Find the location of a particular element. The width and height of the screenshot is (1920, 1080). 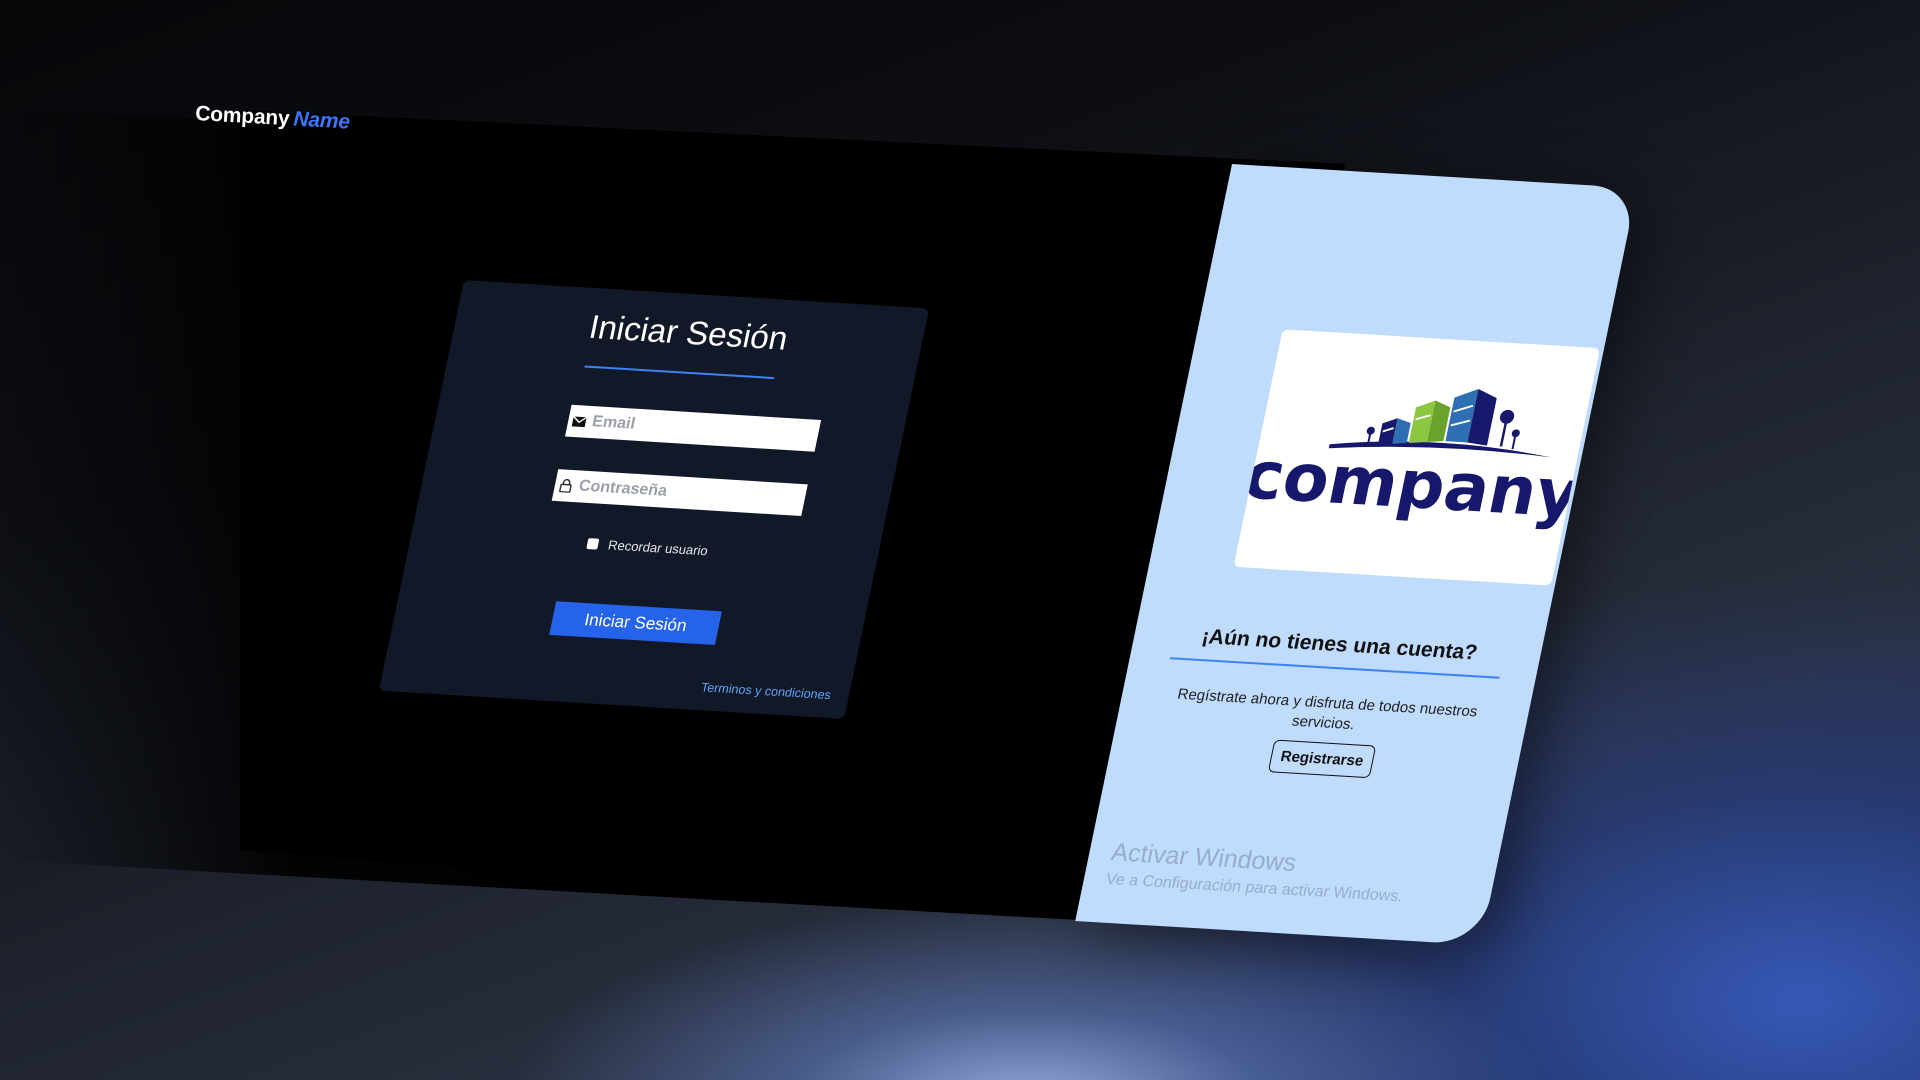

company-logo: company is located at coordinates (1417, 457).